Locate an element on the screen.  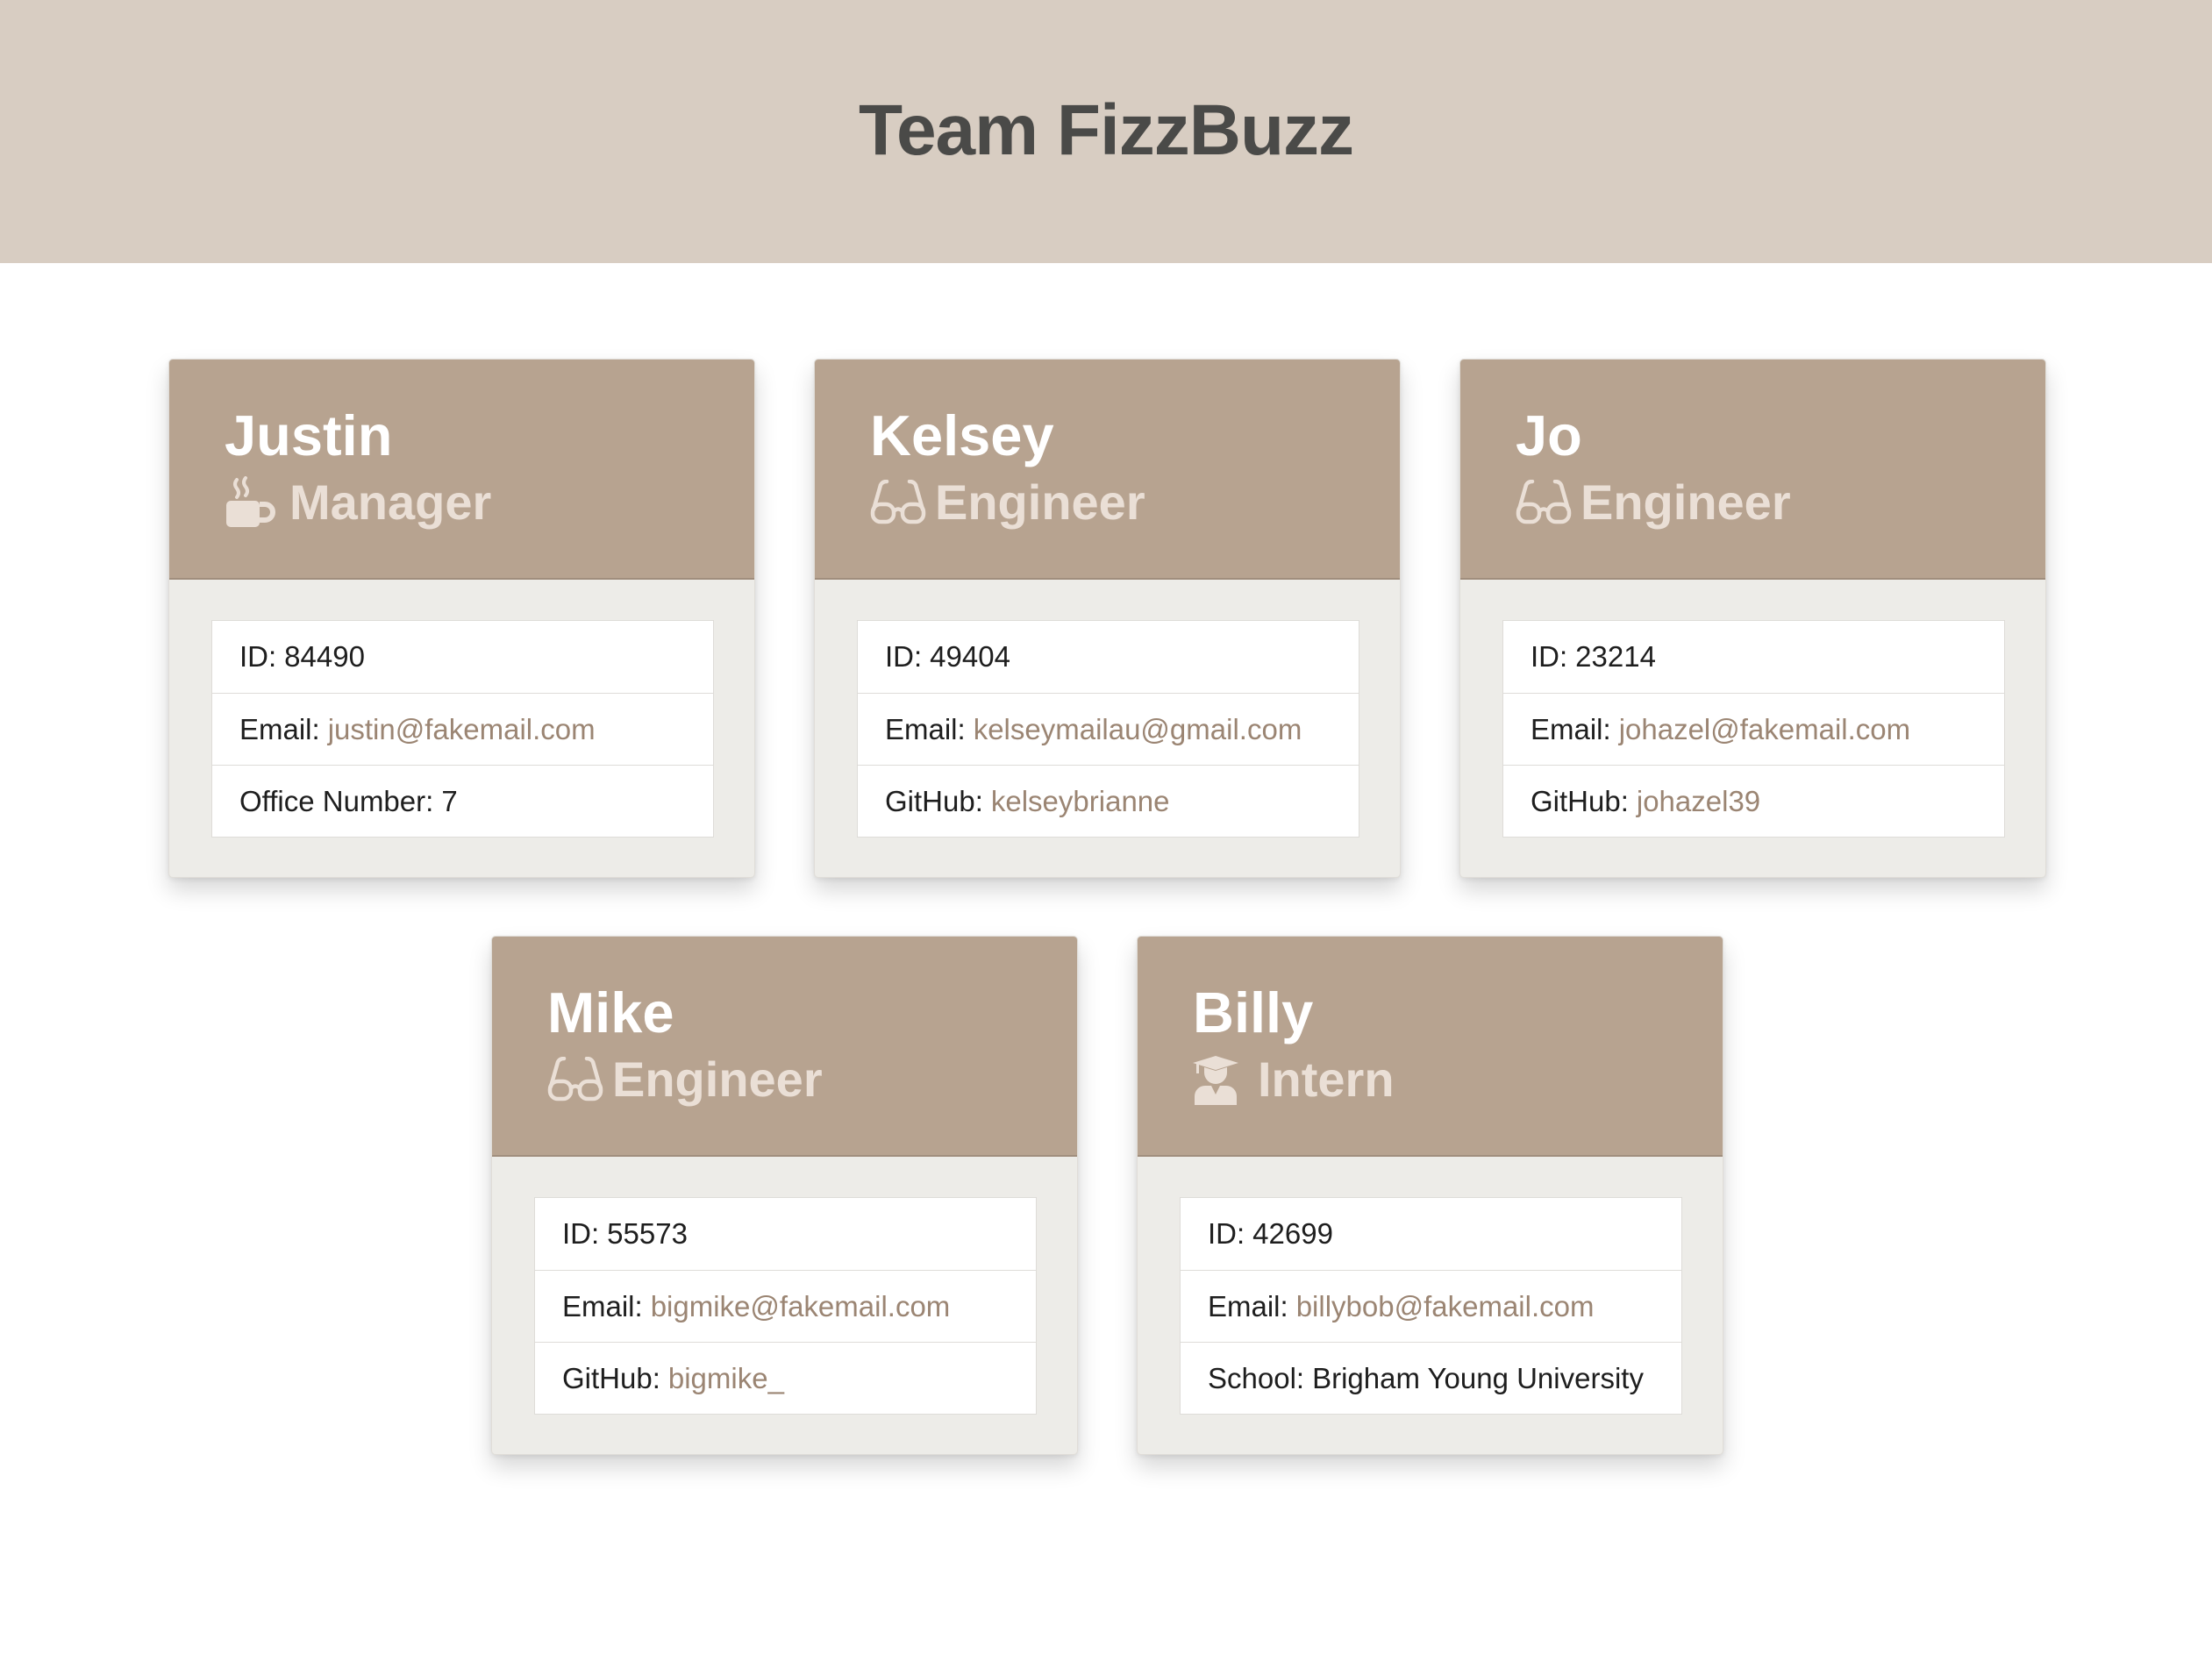
id-value: 23214 is located at coordinates (1615, 657).